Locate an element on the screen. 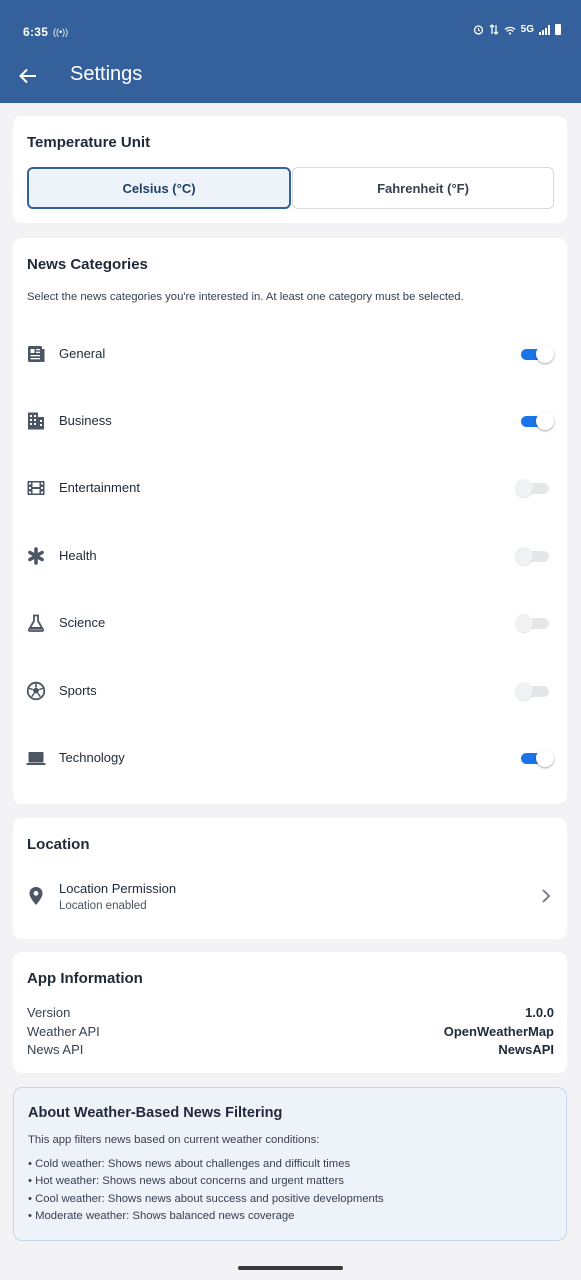  category-label: General is located at coordinates (82, 353).